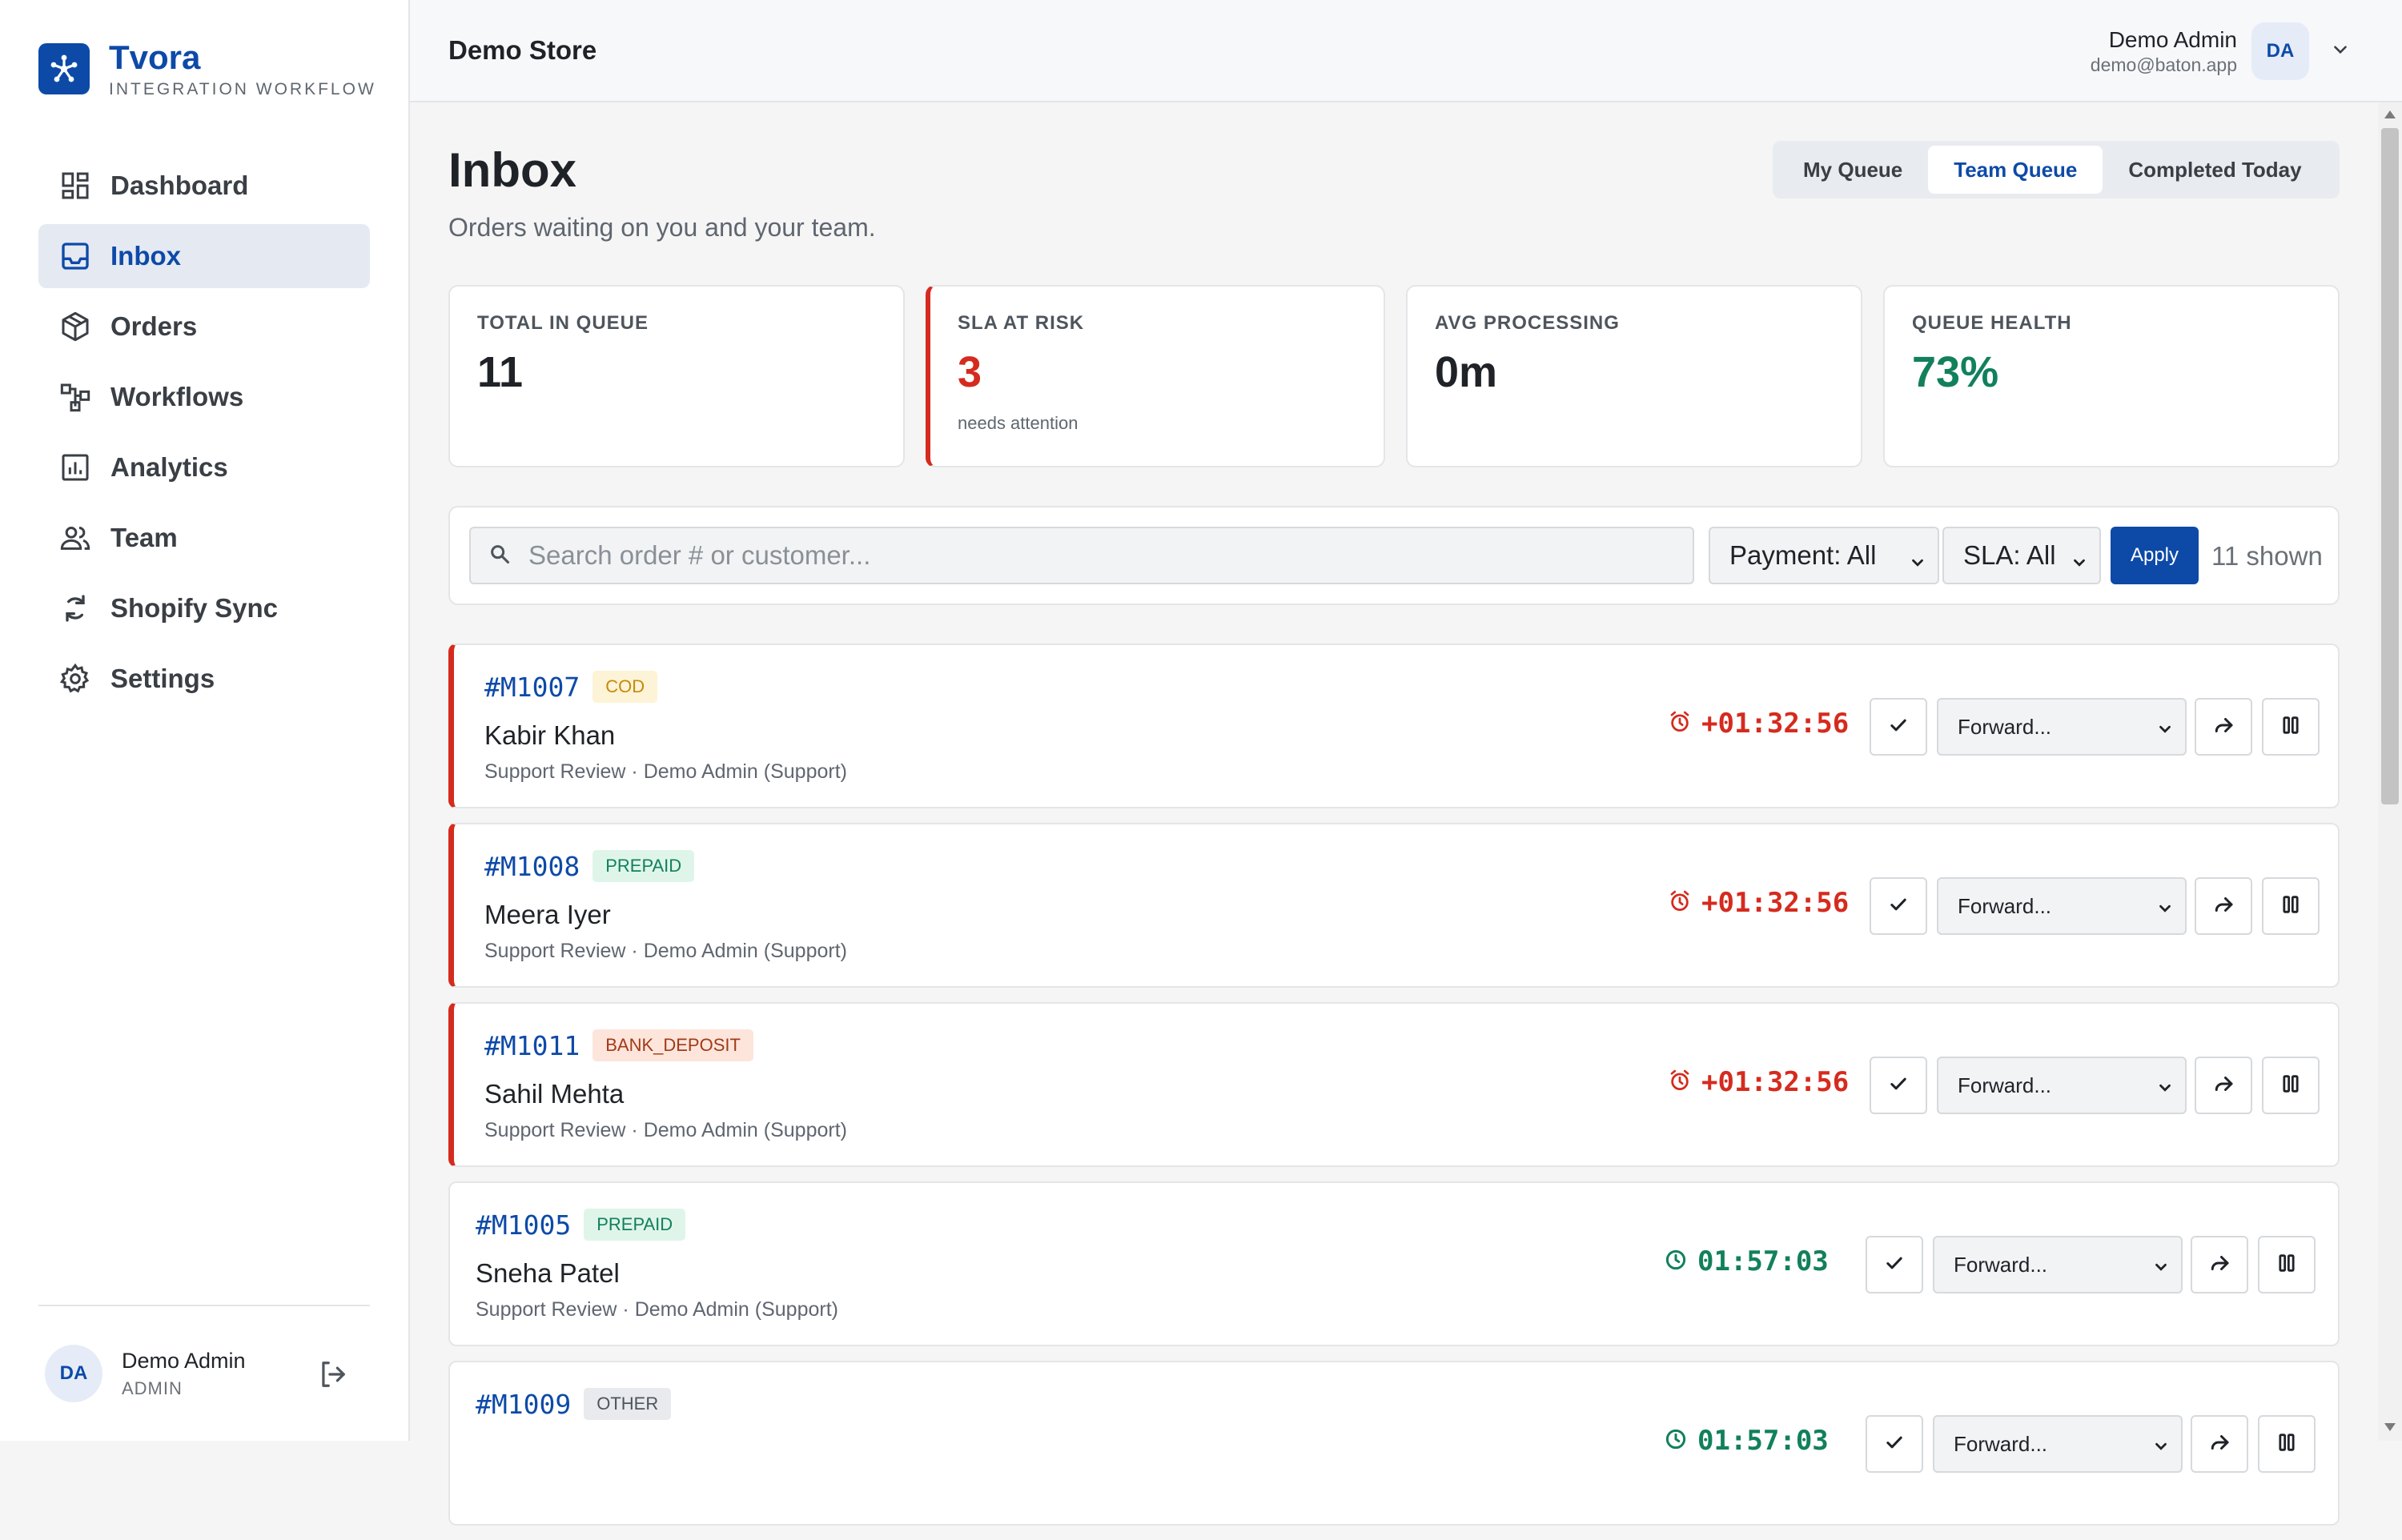  What do you see at coordinates (554, 1094) in the screenshot?
I see `customer-name: Sahil Mehta` at bounding box center [554, 1094].